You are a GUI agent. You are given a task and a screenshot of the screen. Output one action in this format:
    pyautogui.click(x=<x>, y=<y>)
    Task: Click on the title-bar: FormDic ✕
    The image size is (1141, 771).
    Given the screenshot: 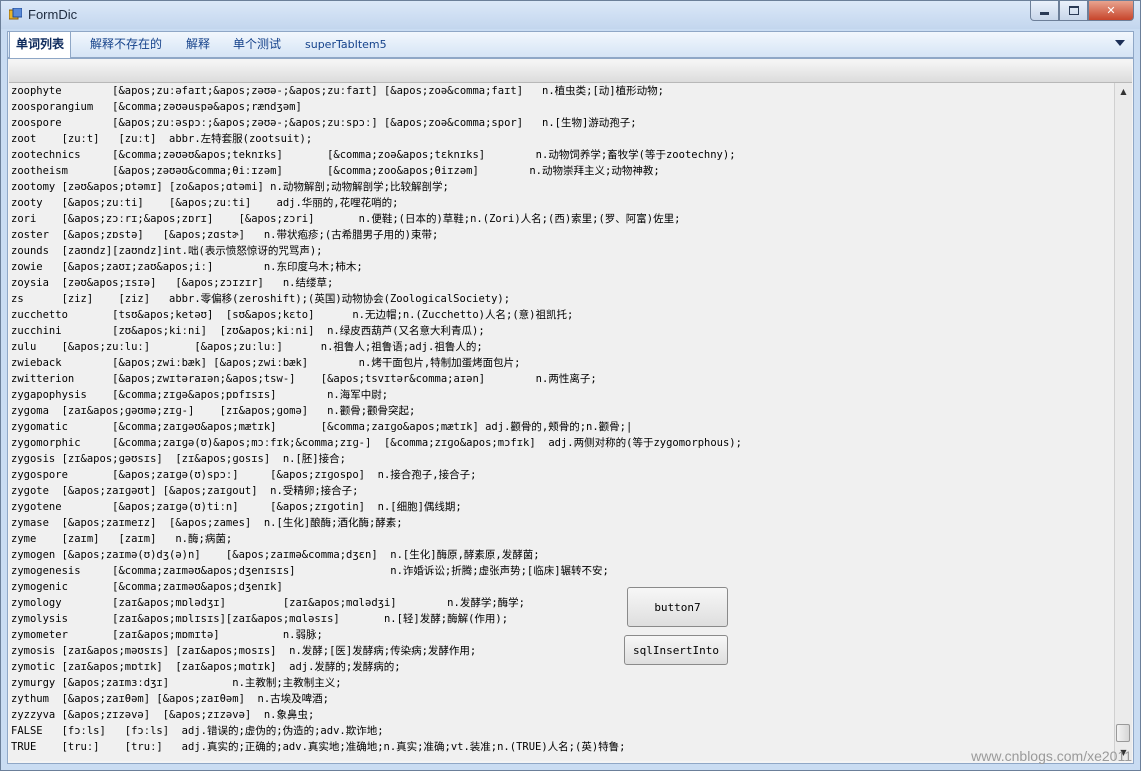 What is the action you would take?
    pyautogui.click(x=570, y=15)
    